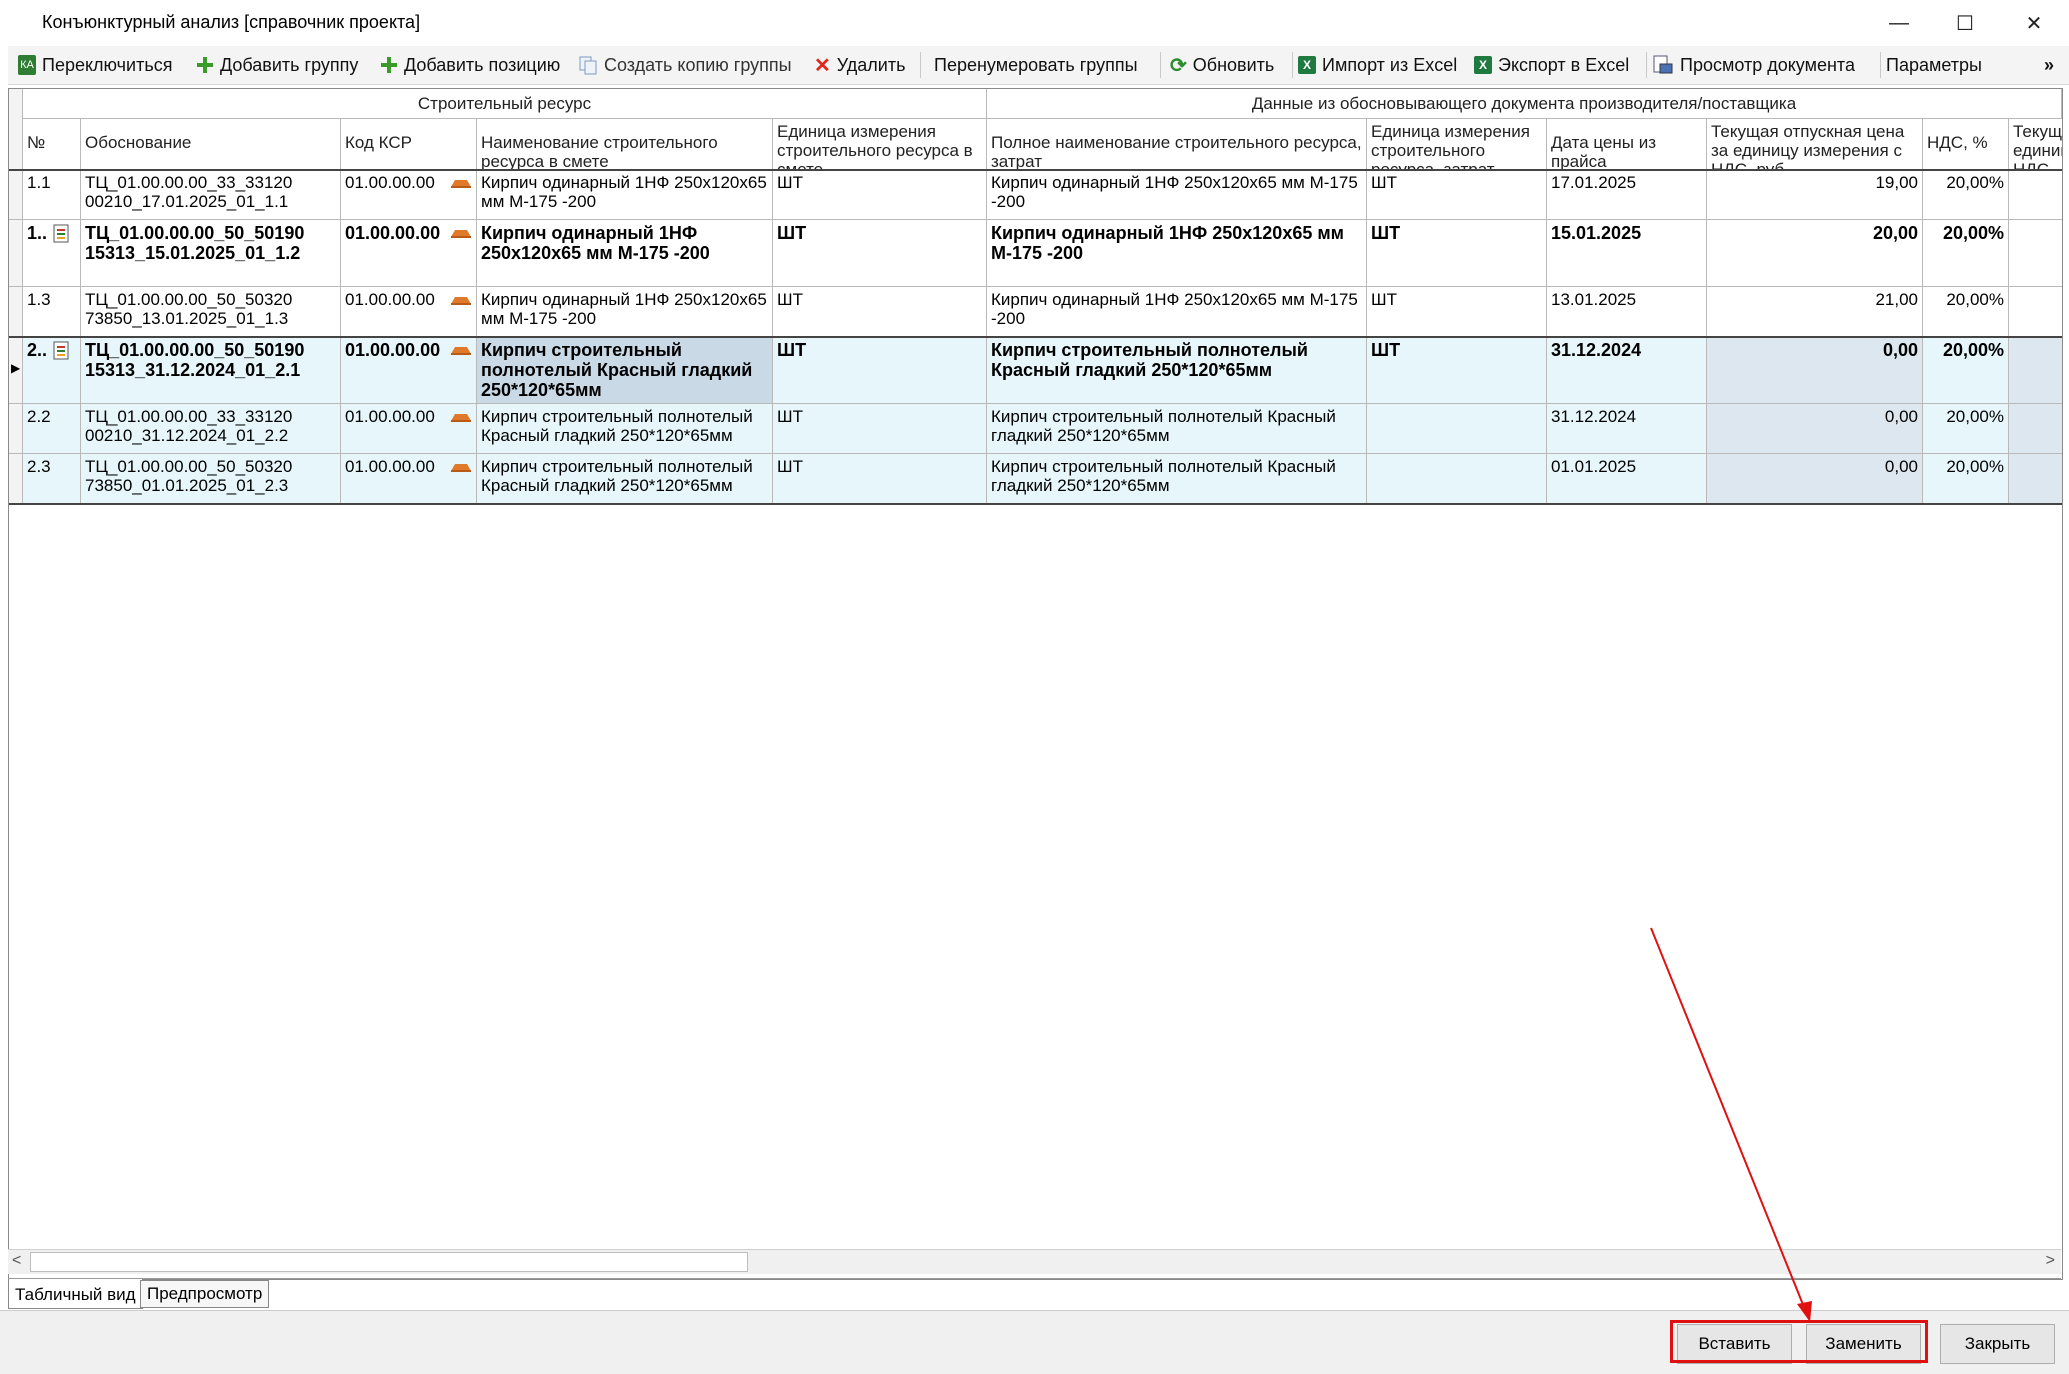 The width and height of the screenshot is (2069, 1374). Describe the element at coordinates (205, 1294) in the screenshot. I see `tab-preview: Предпросмотр` at that location.